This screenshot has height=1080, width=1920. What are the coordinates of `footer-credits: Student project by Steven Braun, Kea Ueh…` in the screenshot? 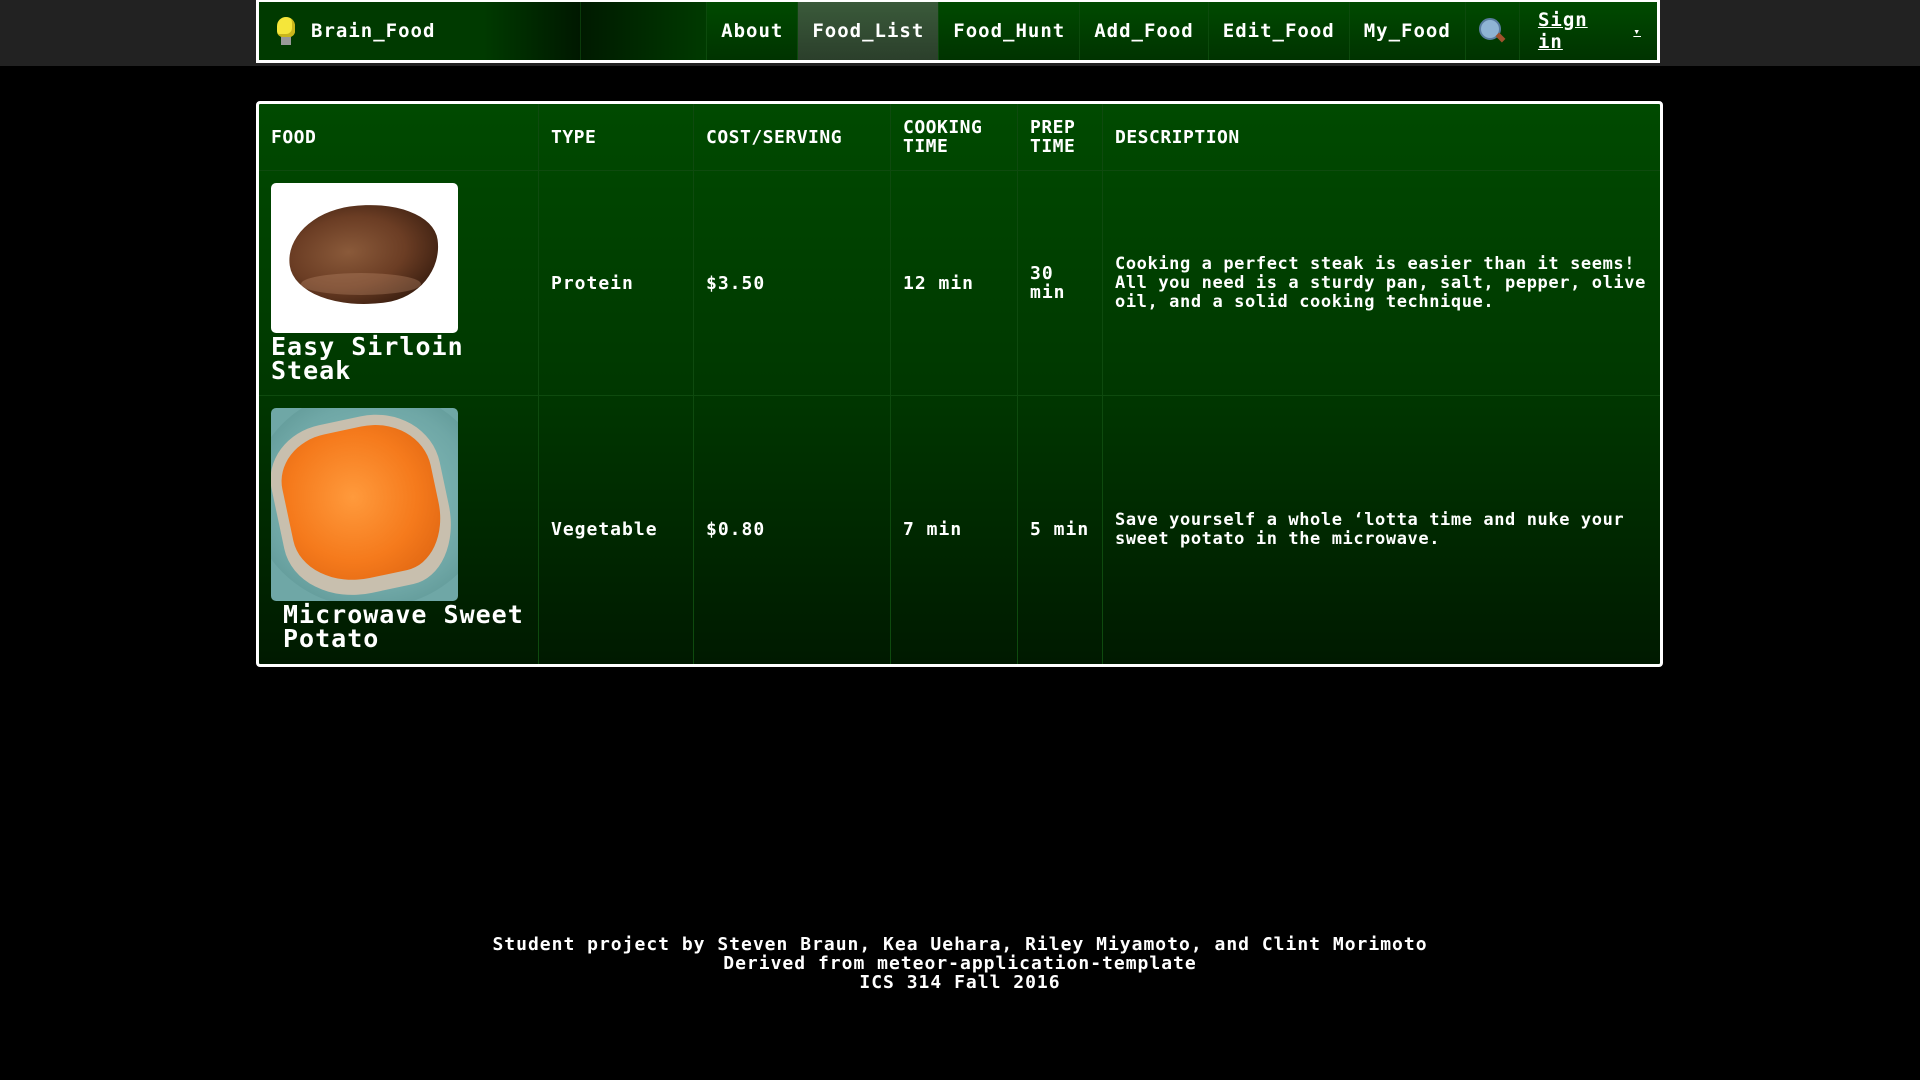 It's located at (960, 944).